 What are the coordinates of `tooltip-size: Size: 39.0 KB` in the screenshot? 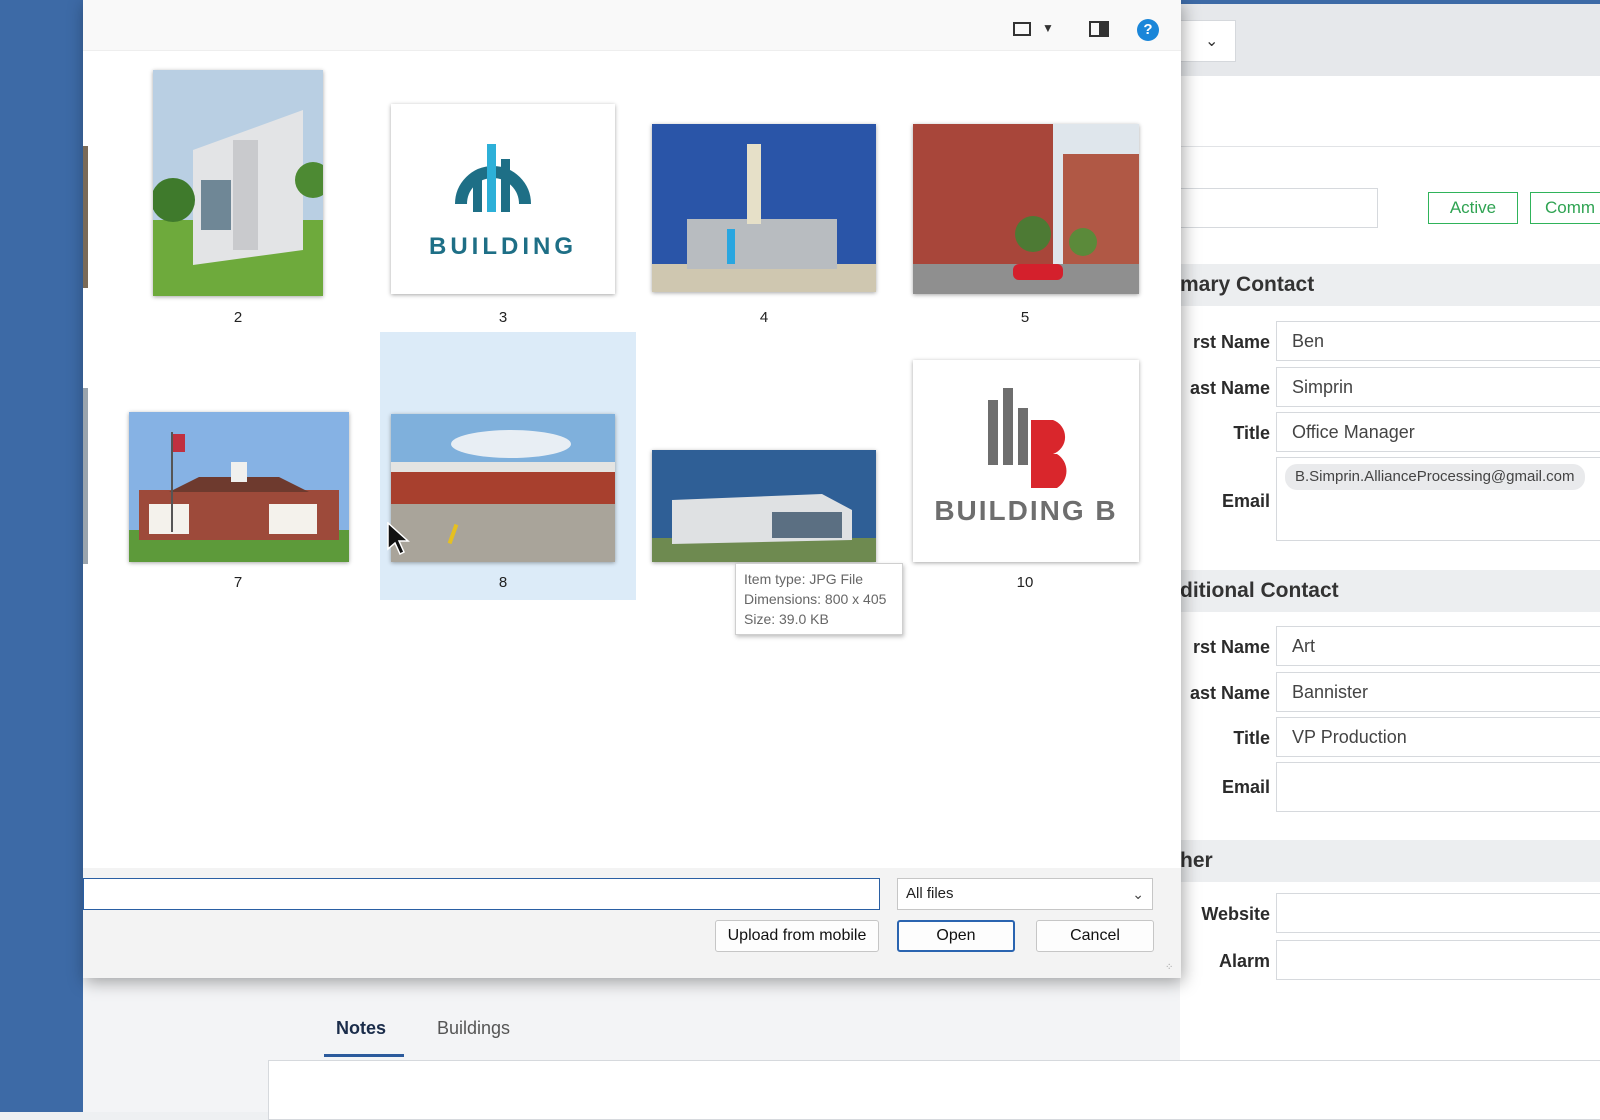 It's located at (786, 619).